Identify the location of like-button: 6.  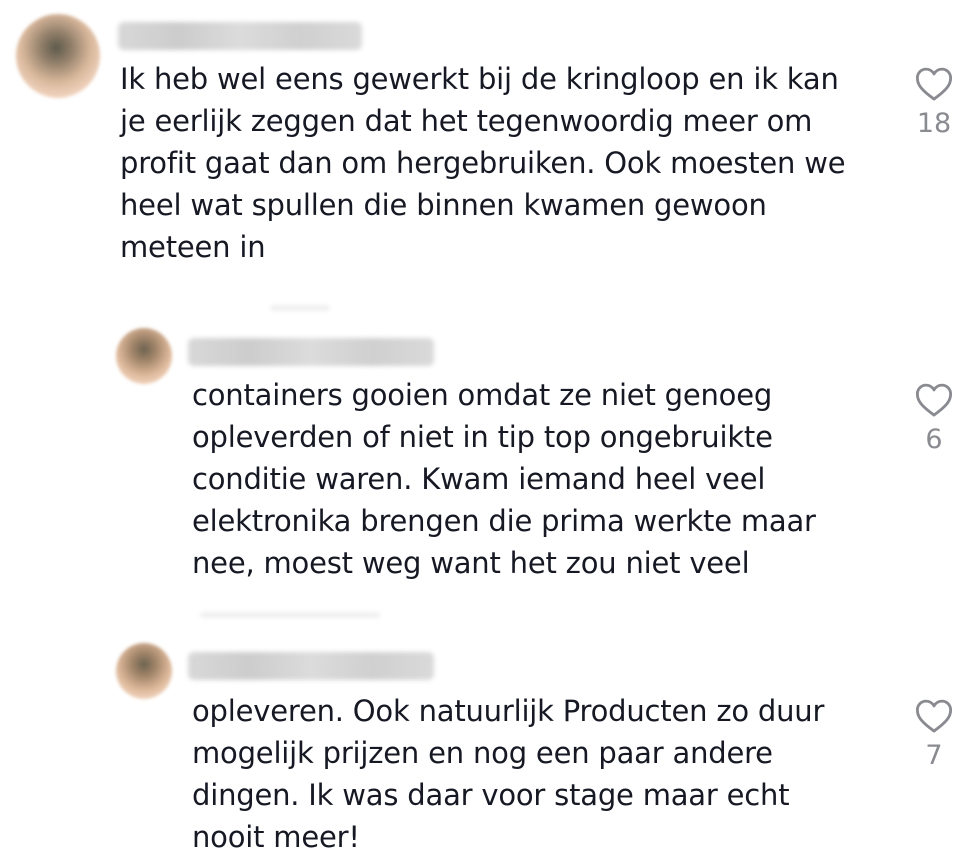
(934, 419).